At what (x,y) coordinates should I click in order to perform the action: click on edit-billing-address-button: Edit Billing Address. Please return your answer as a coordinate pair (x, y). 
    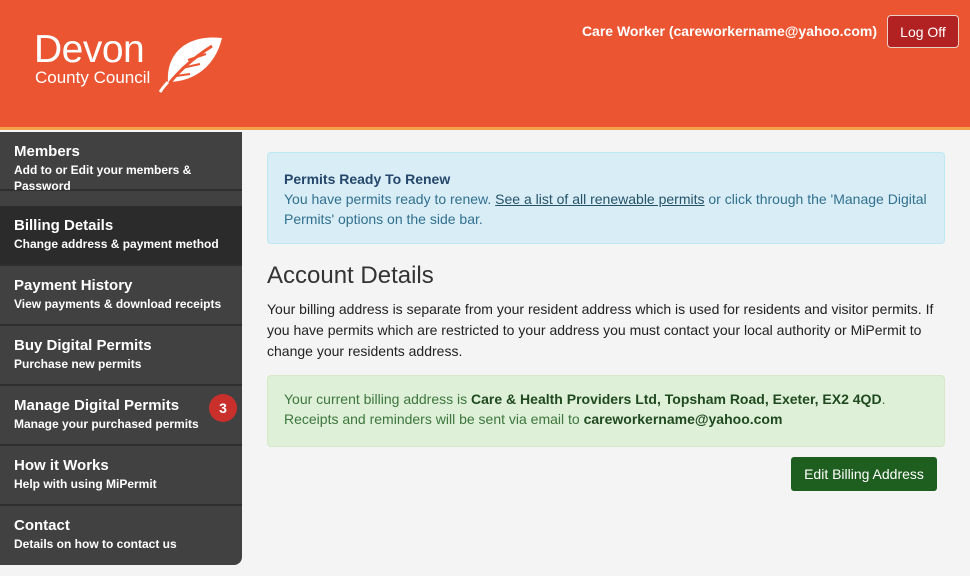
    Looking at the image, I should click on (864, 474).